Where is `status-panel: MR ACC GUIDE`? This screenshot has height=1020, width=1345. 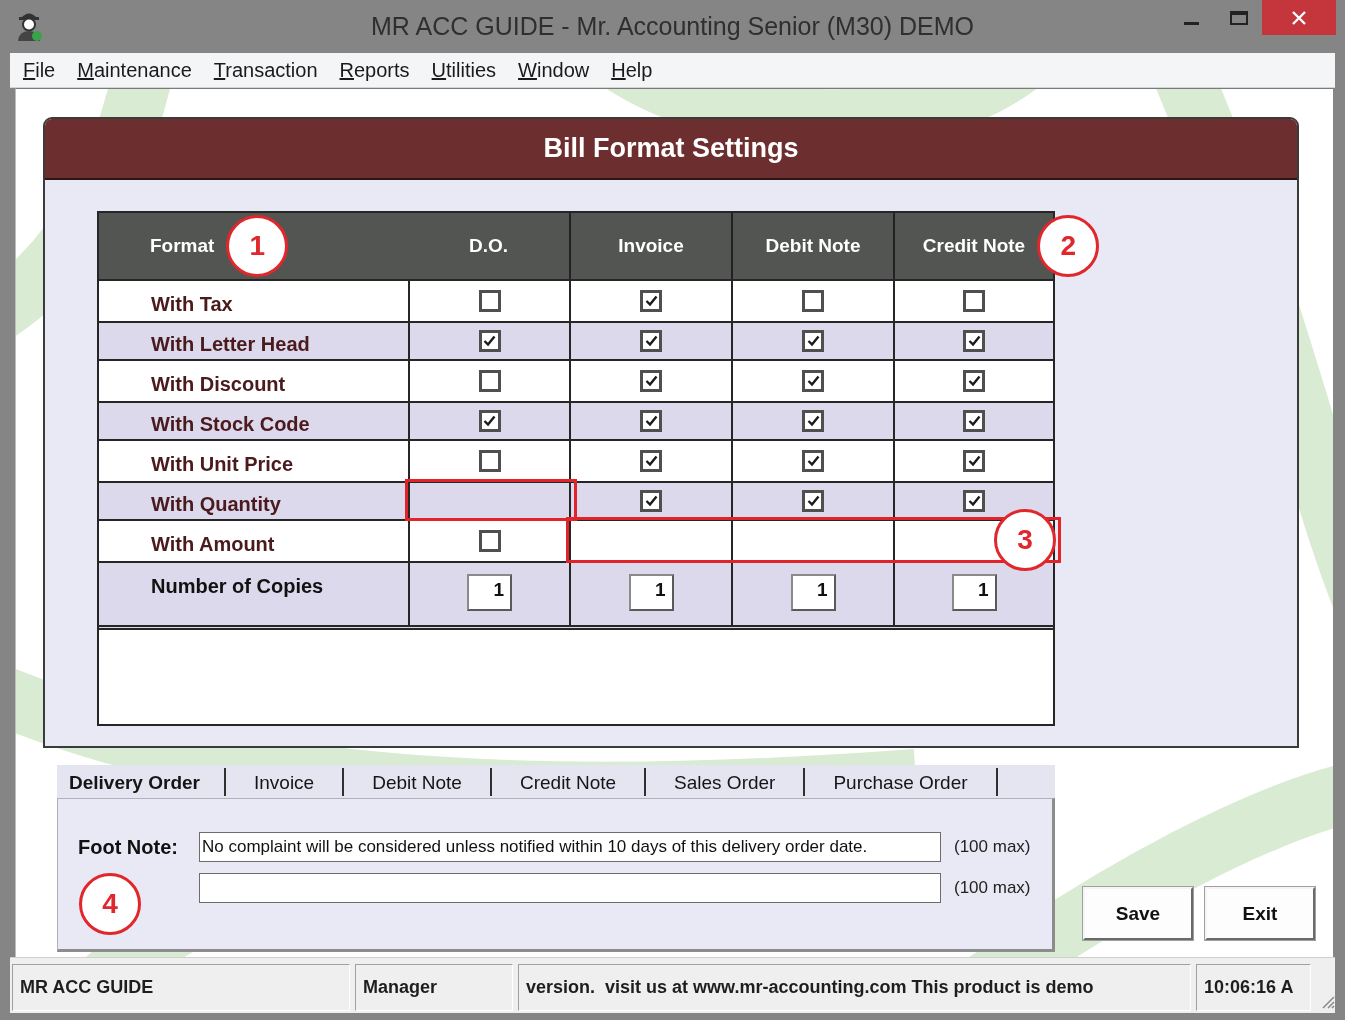 status-panel: MR ACC GUIDE is located at coordinates (181, 987).